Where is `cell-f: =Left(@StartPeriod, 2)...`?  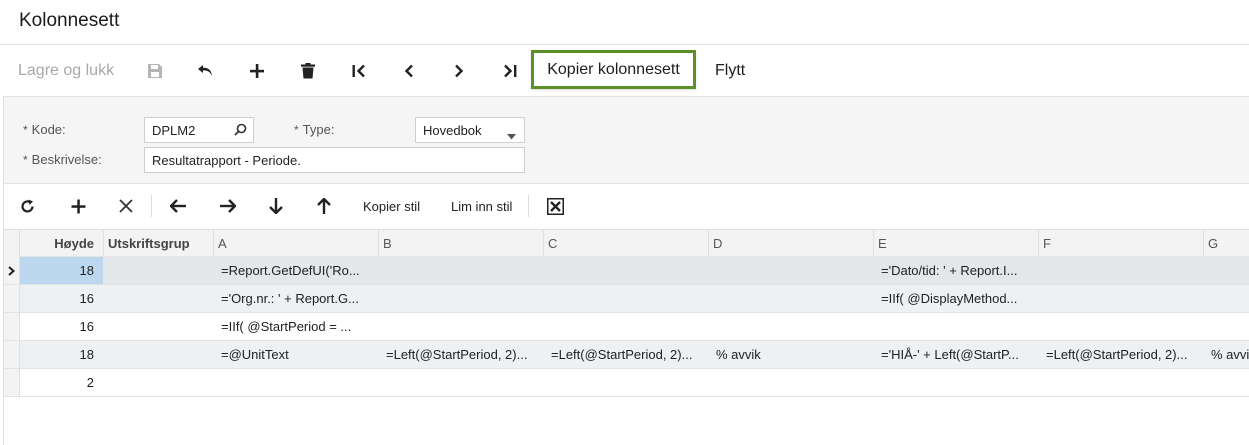 cell-f: =Left(@StartPeriod, 2)... is located at coordinates (1120, 354).